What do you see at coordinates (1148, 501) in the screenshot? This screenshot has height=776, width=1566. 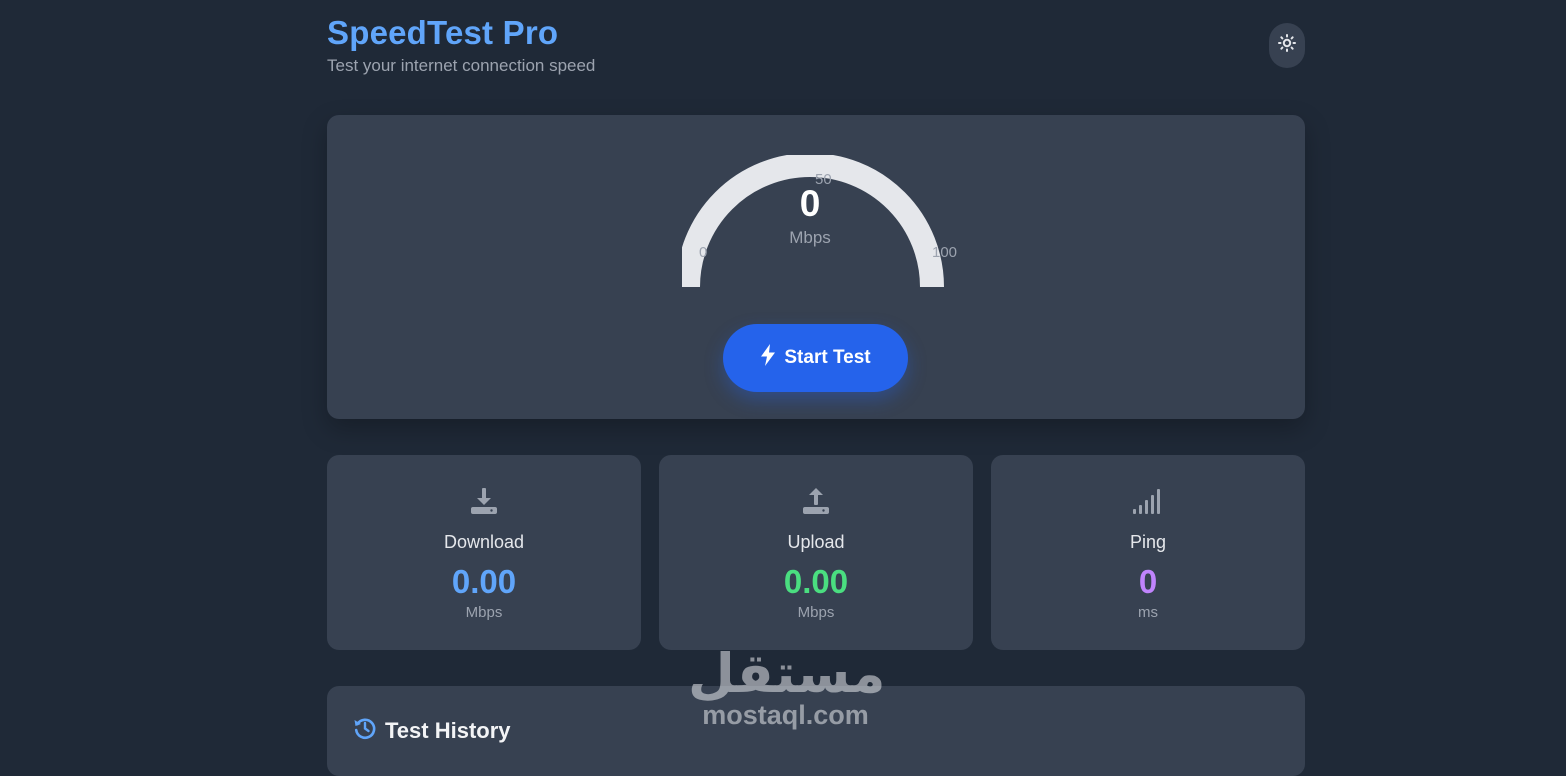 I see `signal-icon` at bounding box center [1148, 501].